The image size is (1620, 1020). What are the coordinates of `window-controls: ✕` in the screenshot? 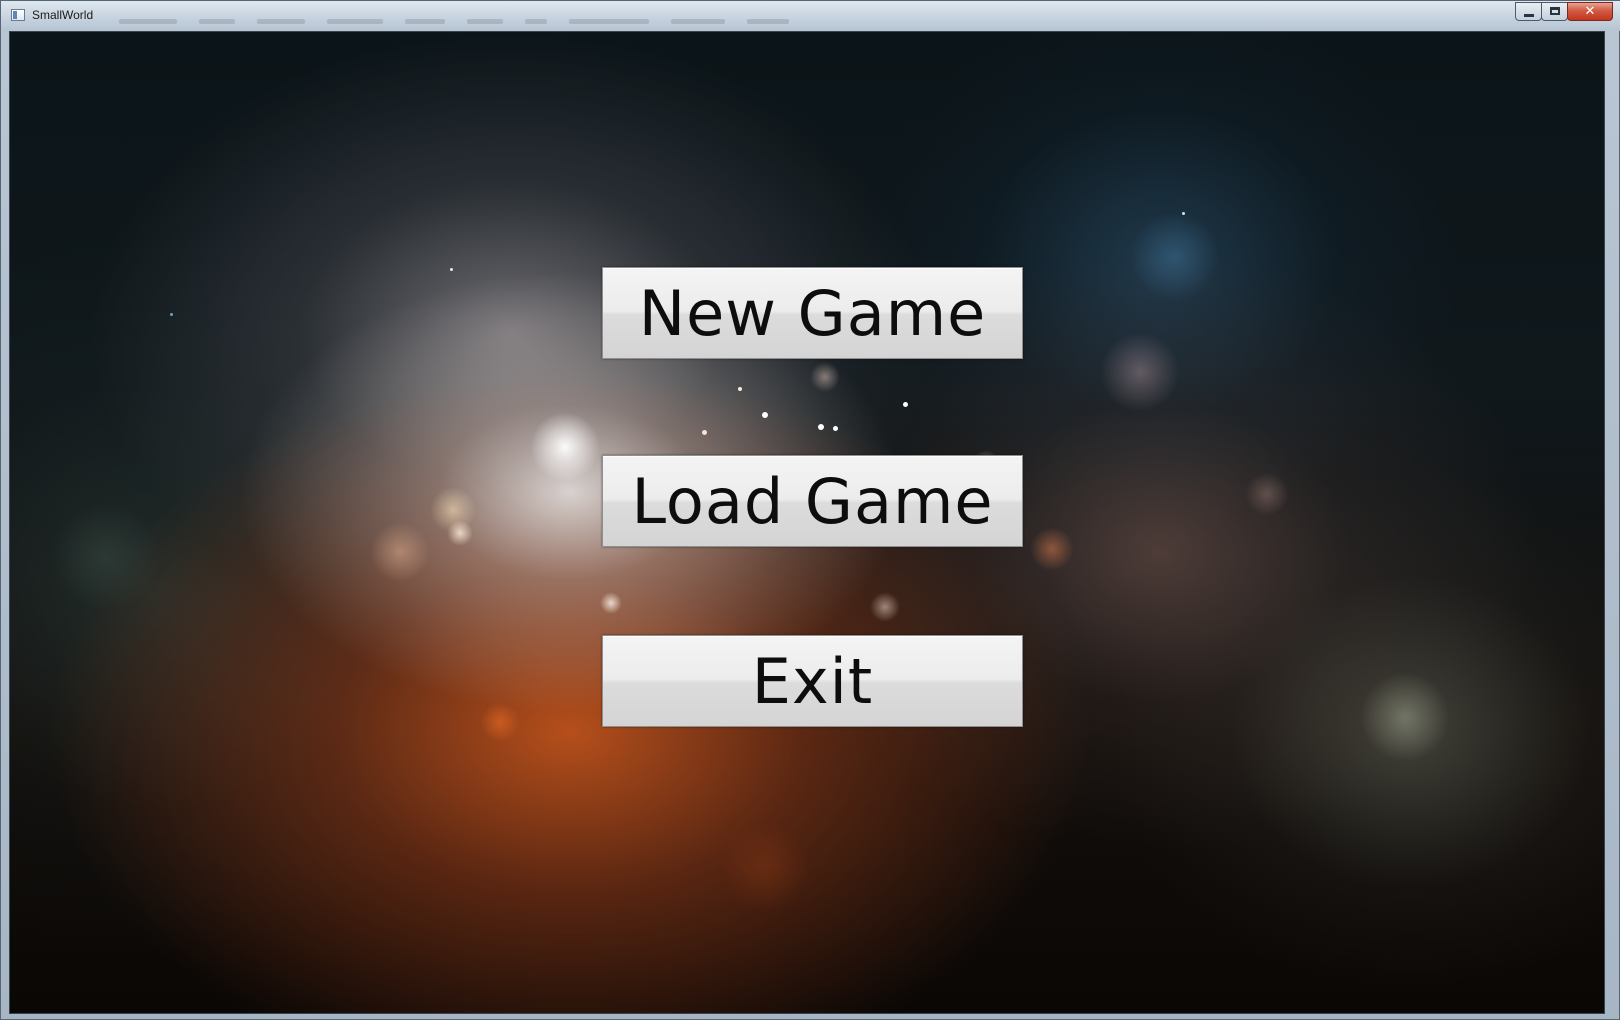 It's located at (1564, 11).